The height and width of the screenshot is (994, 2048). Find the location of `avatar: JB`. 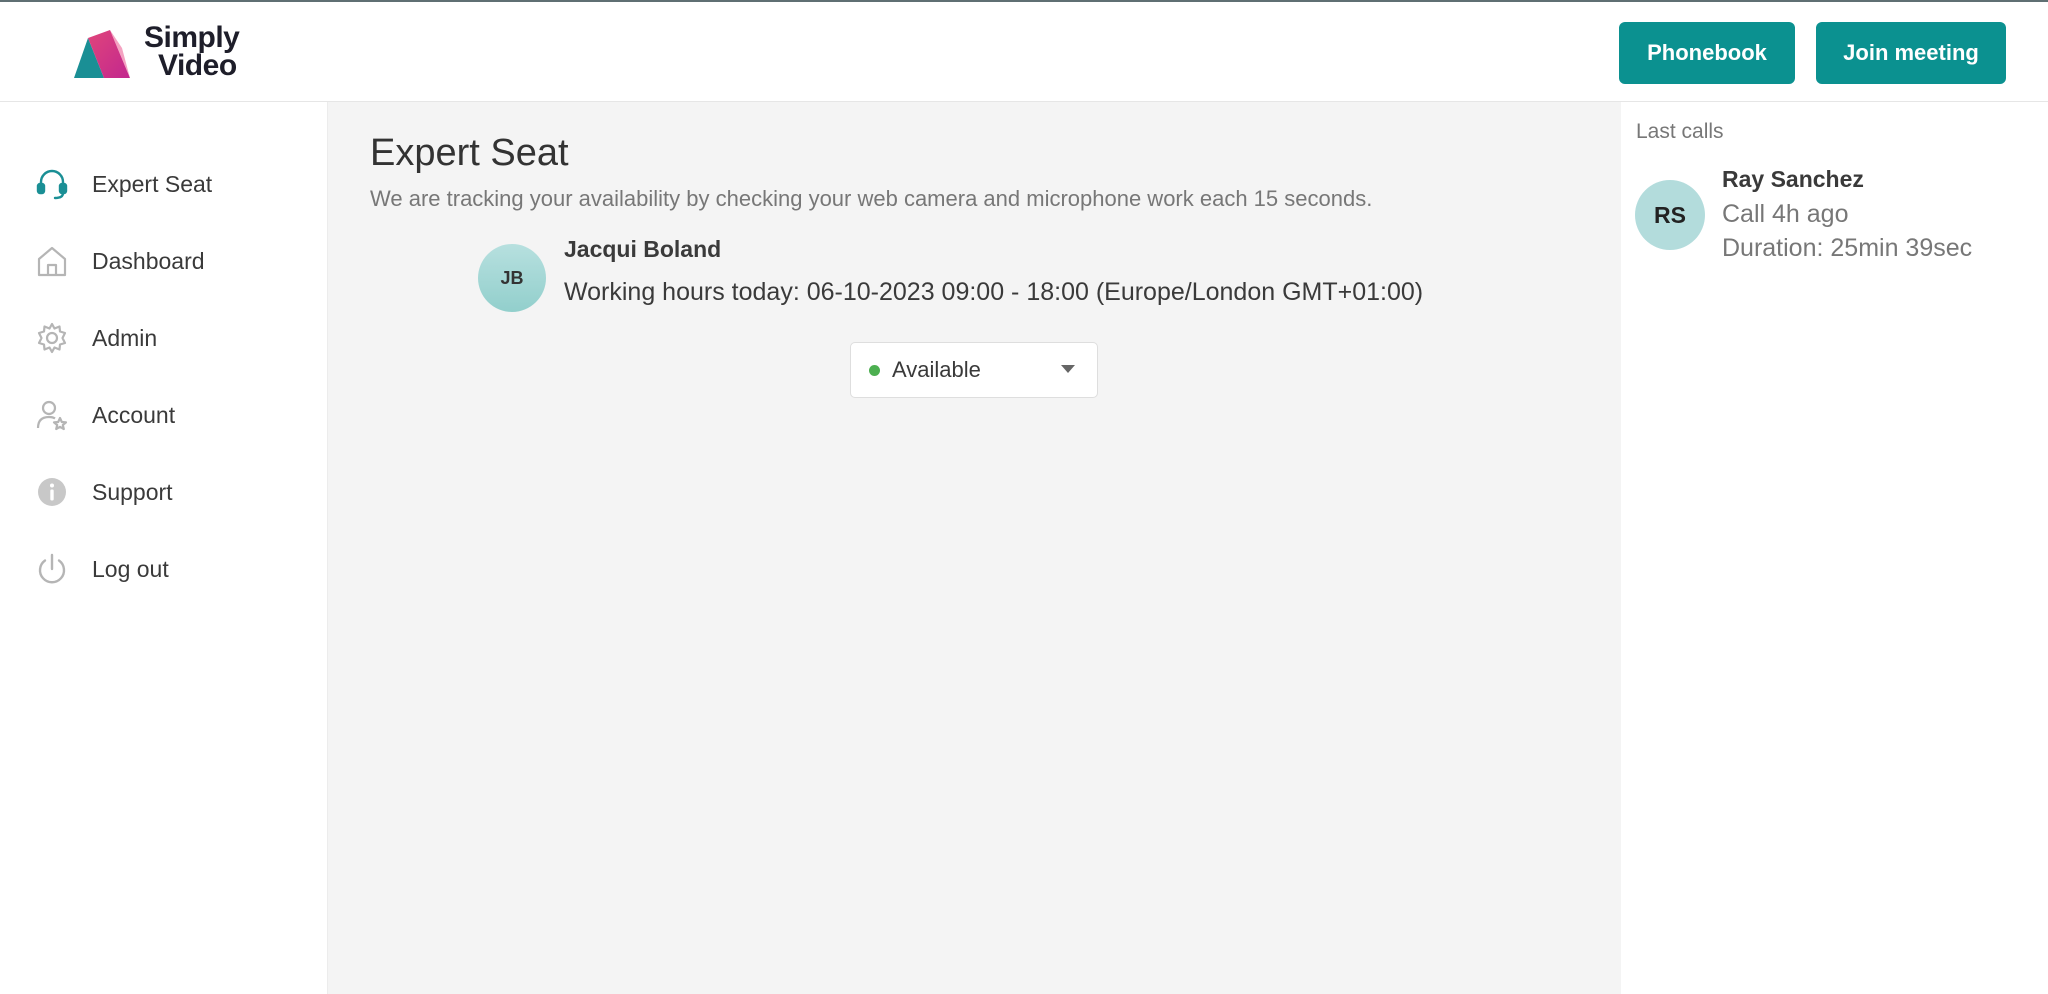

avatar: JB is located at coordinates (512, 278).